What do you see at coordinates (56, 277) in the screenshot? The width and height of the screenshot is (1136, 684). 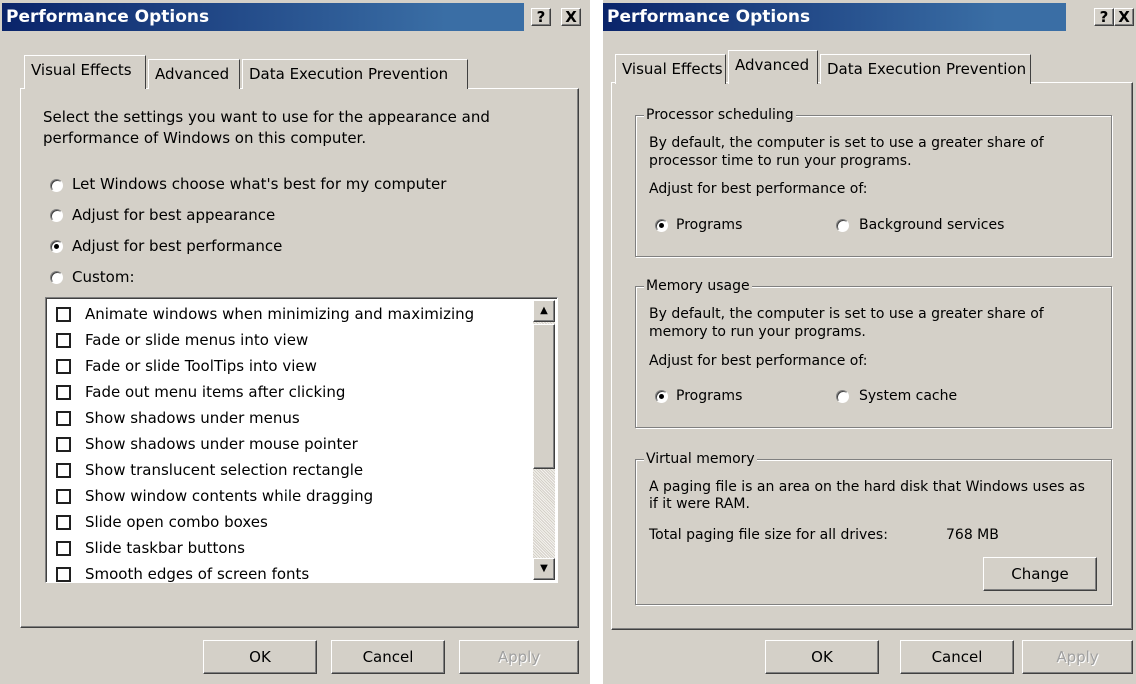 I see `radio-custom` at bounding box center [56, 277].